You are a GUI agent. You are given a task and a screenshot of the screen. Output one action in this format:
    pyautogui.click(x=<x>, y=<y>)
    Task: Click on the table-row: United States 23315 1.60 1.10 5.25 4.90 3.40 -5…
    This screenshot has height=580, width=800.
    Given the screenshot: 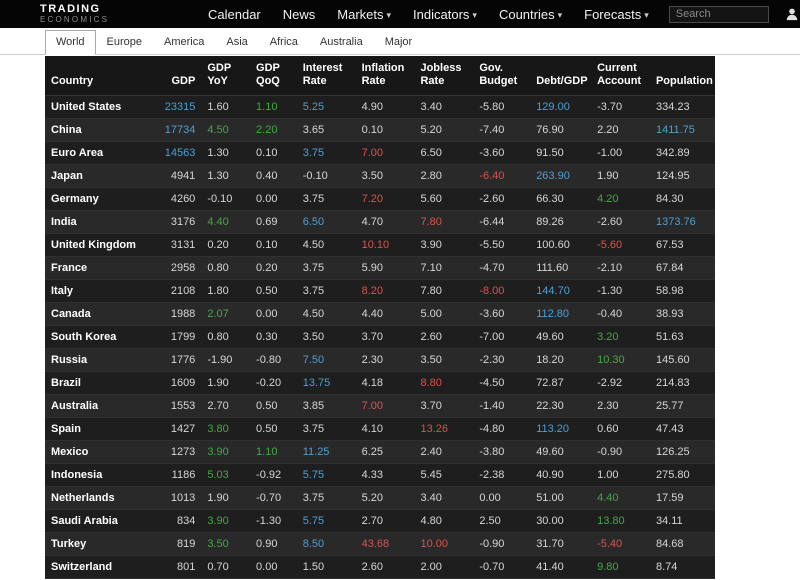 What is the action you would take?
    pyautogui.click(x=380, y=107)
    